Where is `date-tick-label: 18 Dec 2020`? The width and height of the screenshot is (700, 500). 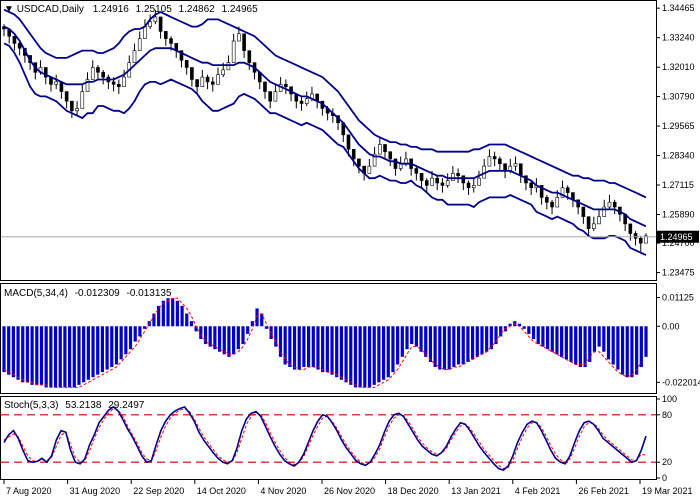
date-tick-label: 18 Dec 2020 is located at coordinates (413, 491).